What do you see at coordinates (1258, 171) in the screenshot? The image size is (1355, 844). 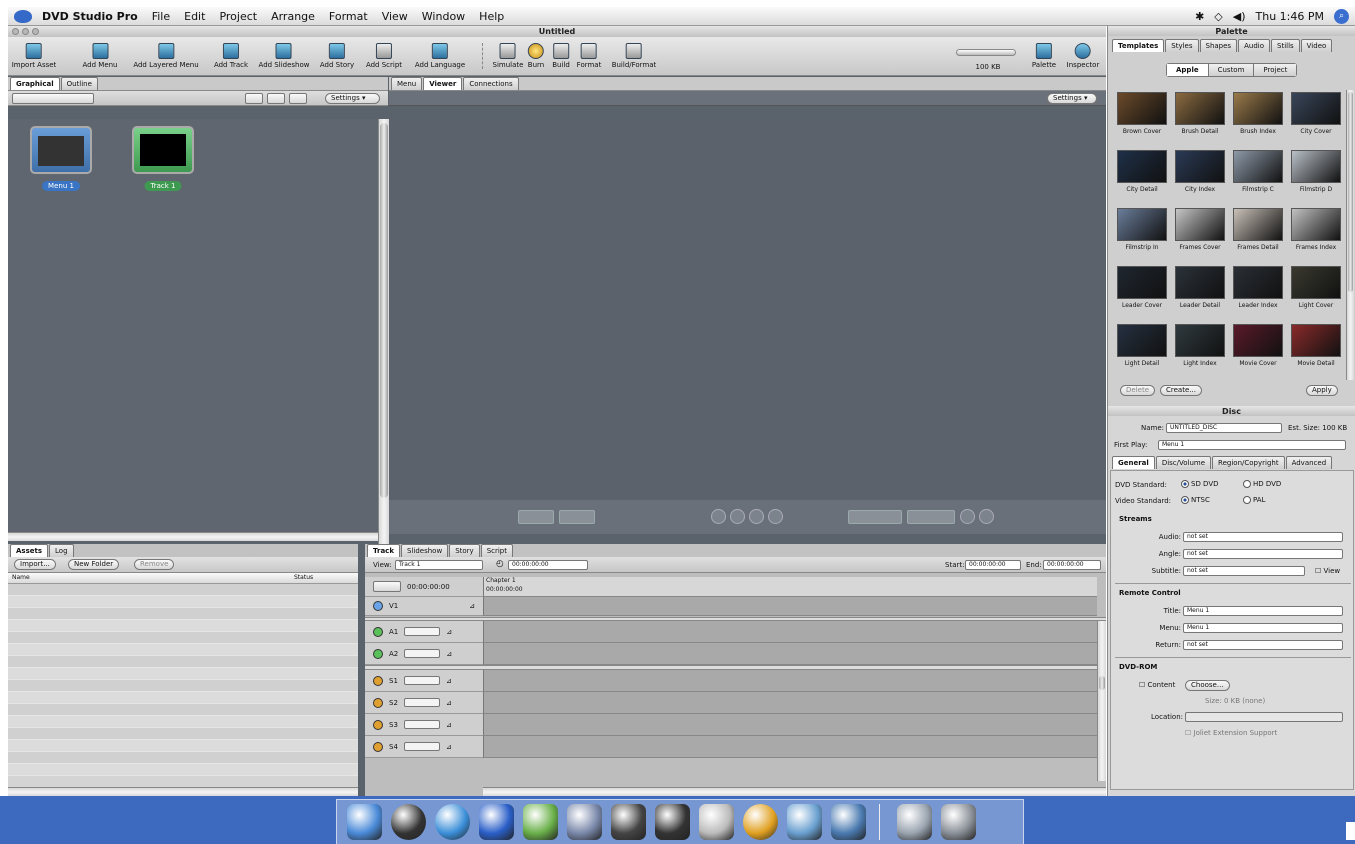 I see `template-item: Filmstrip C` at bounding box center [1258, 171].